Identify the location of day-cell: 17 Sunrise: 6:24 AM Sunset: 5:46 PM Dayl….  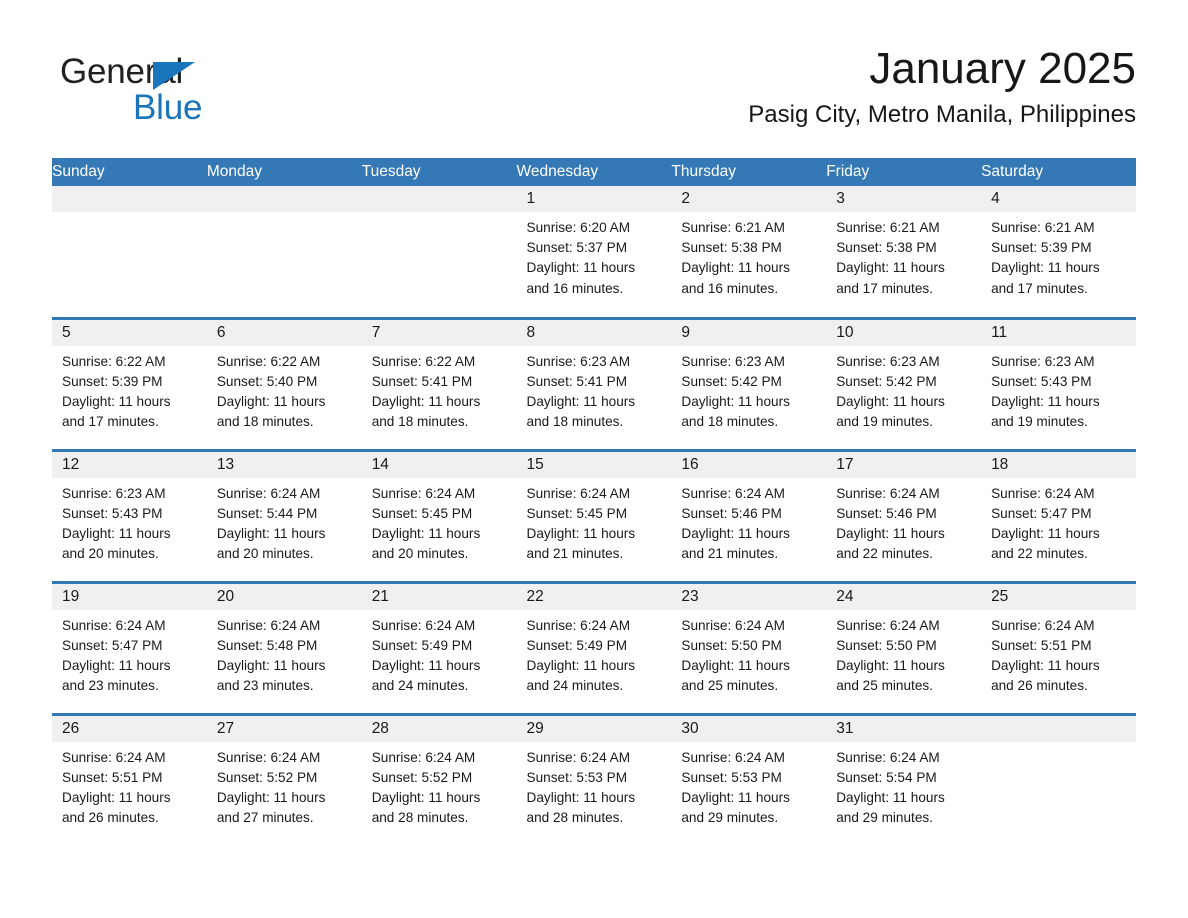
(904, 515).